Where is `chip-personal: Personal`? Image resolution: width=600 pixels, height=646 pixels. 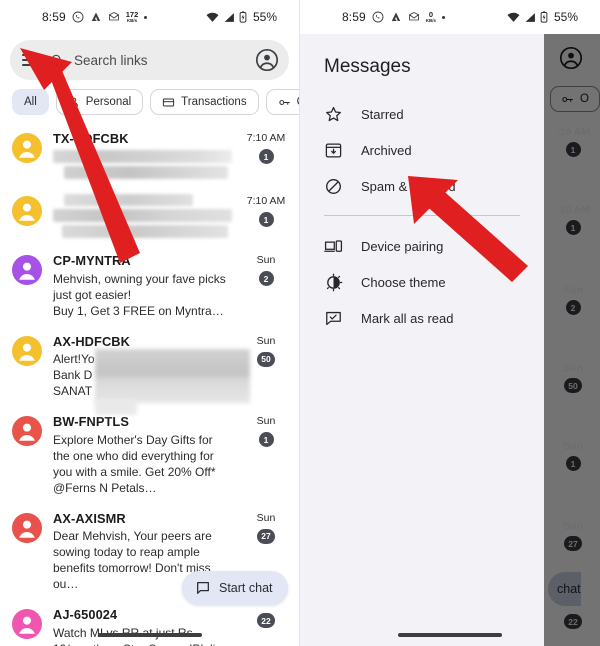
chip-personal: Personal is located at coordinates (99, 102).